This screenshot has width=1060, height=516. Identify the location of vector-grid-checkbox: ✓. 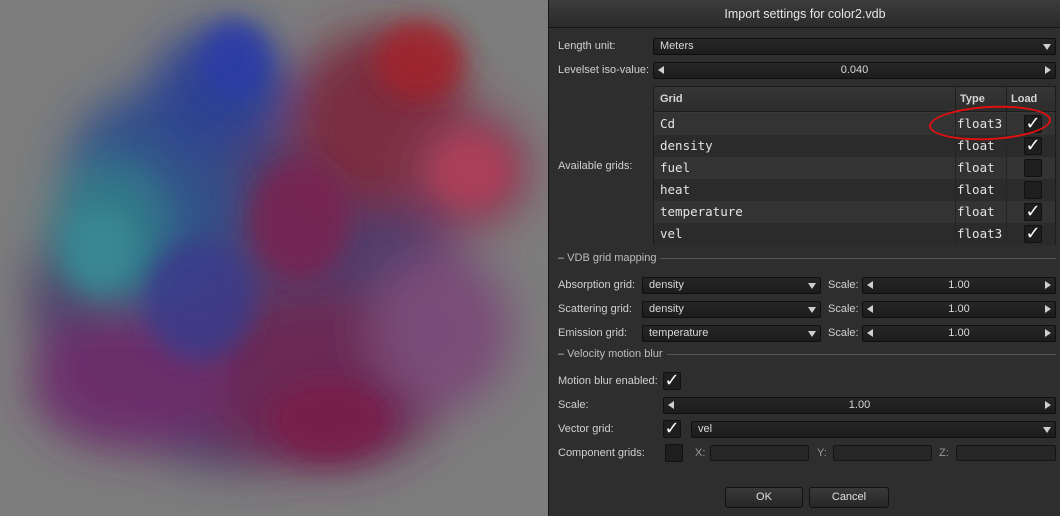
(672, 429).